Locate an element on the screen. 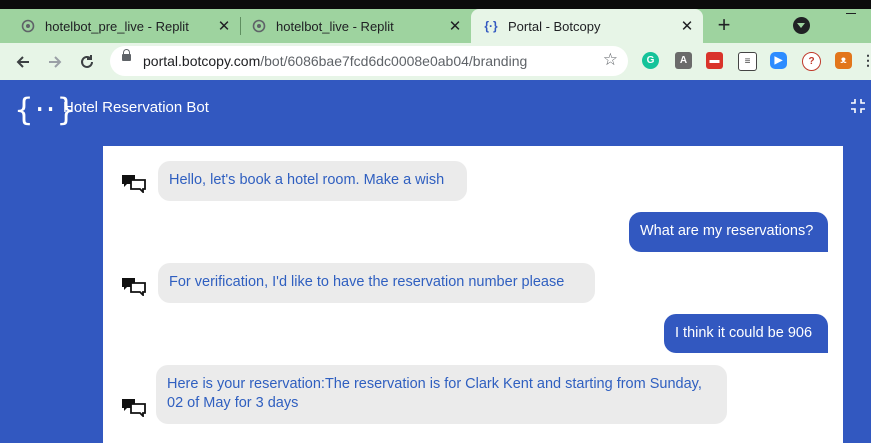  forward-arrow-icon is located at coordinates (55, 61).